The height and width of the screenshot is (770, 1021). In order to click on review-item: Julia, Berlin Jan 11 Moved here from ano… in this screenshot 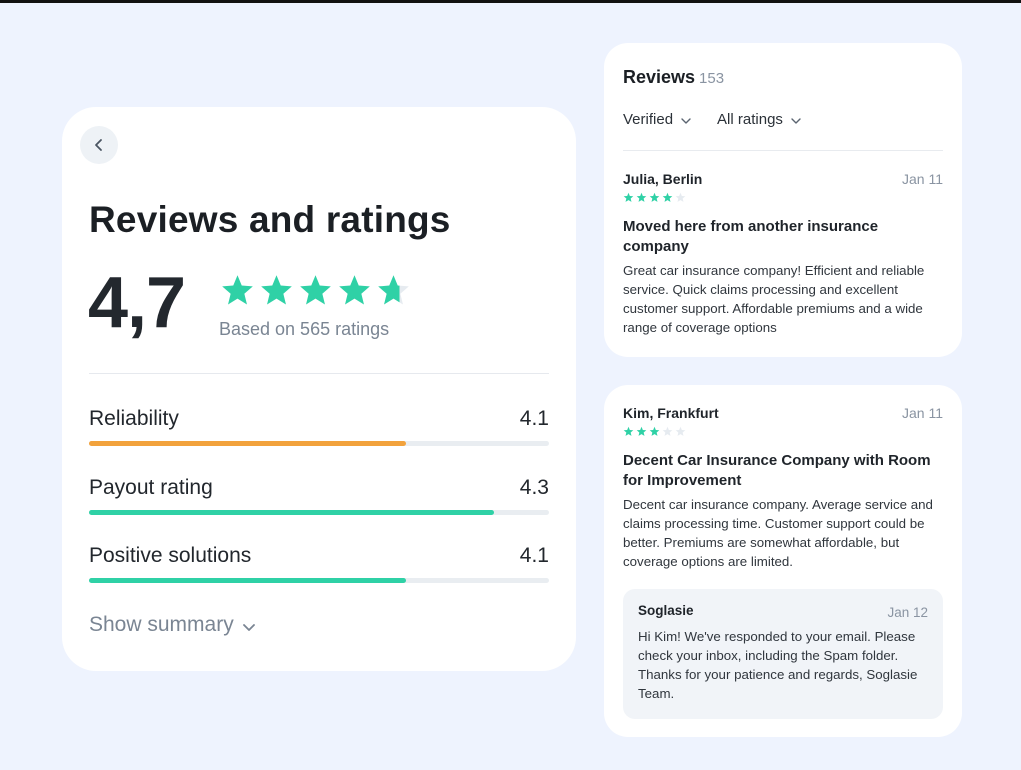, I will do `click(783, 254)`.